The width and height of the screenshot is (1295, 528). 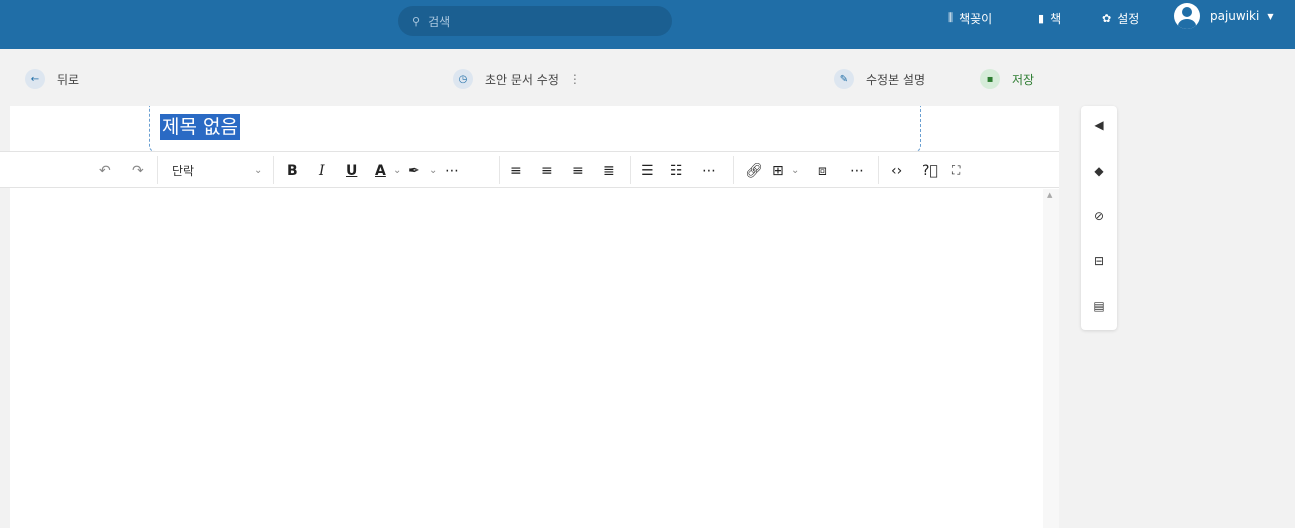 What do you see at coordinates (414, 170) in the screenshot?
I see `highlight-icon: ✒` at bounding box center [414, 170].